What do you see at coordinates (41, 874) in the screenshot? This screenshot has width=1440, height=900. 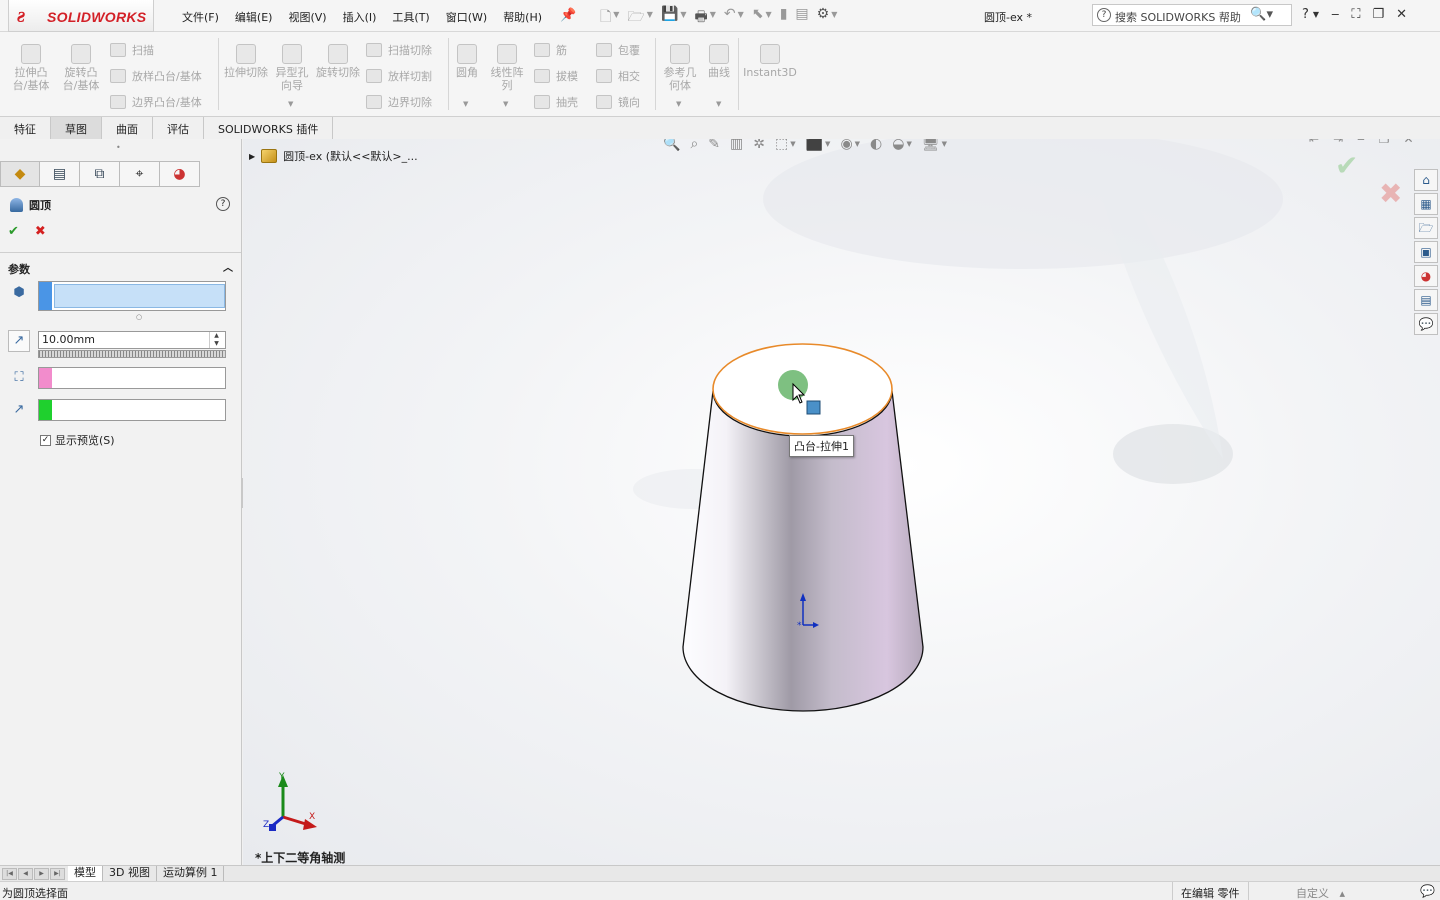 I see `next-tab-icon: ▶` at bounding box center [41, 874].